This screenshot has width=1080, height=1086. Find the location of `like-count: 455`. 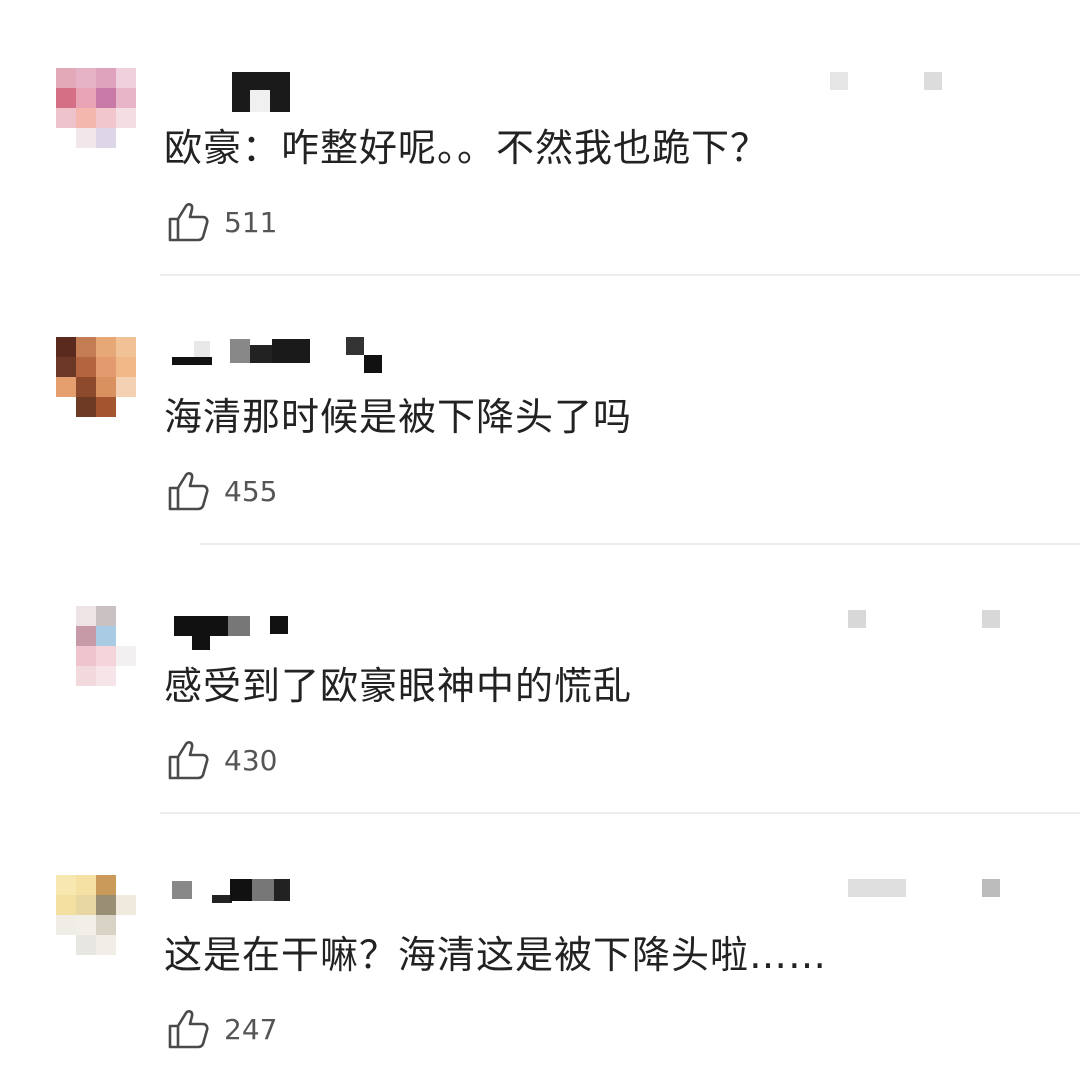

like-count: 455 is located at coordinates (251, 491).